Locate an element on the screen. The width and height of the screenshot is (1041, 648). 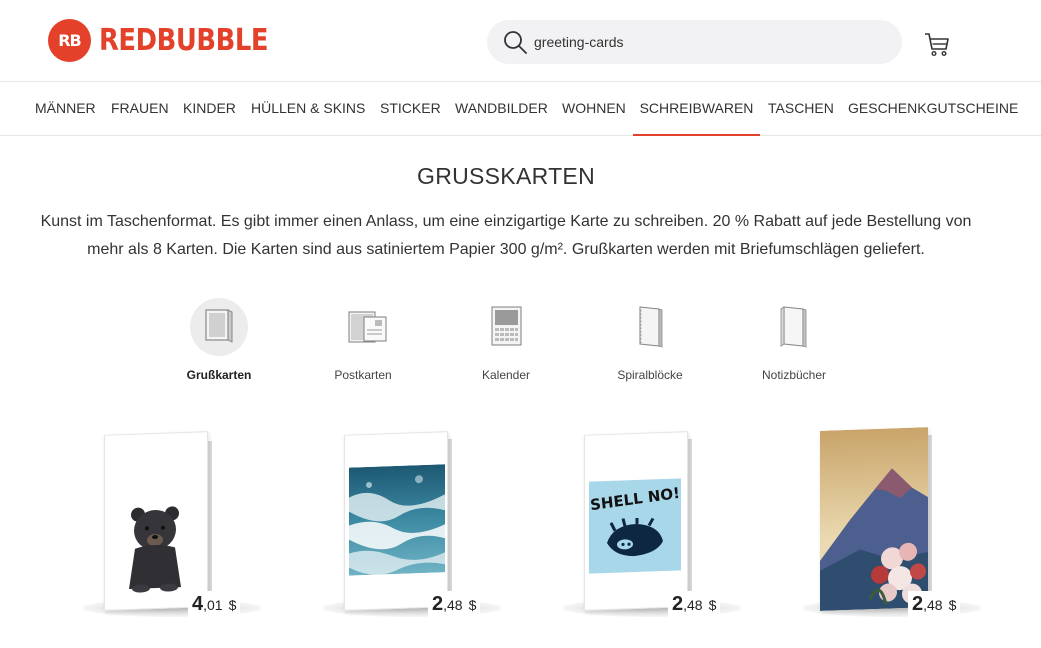
nav-item-frauen: FRAUEN is located at coordinates (140, 109).